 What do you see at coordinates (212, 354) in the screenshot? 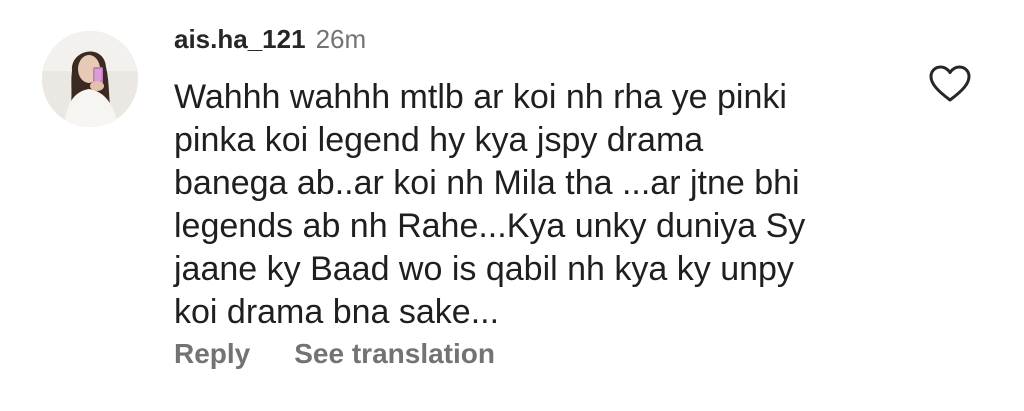
I see `reply-button: Reply` at bounding box center [212, 354].